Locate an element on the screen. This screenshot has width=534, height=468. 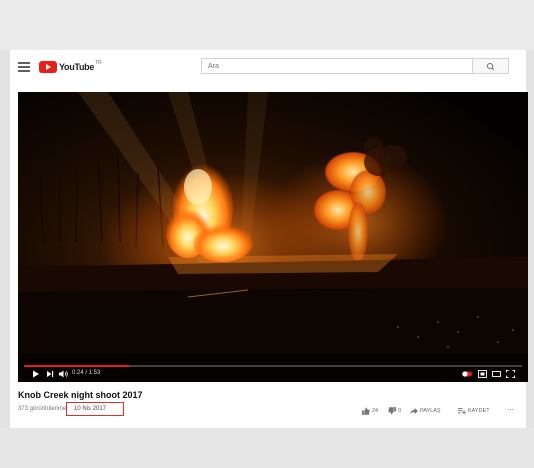
dislike-count: 0 is located at coordinates (400, 411).